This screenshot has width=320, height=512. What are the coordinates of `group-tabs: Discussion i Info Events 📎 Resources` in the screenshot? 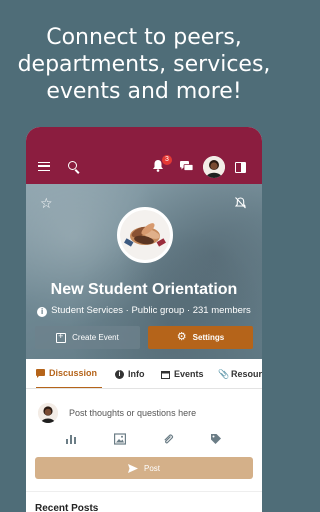 It's located at (144, 374).